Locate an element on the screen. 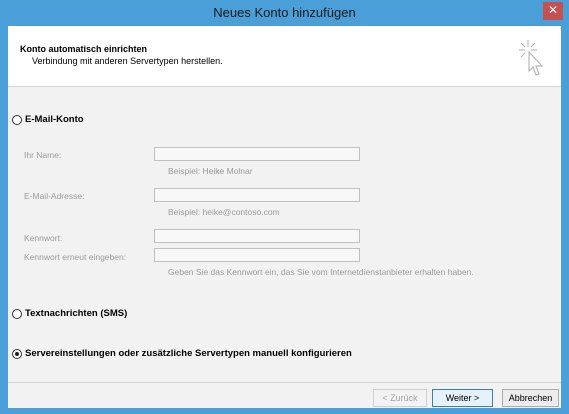 This screenshot has width=569, height=414. title-bar: Neues Konto hinzufügen ✕ is located at coordinates (284, 13).